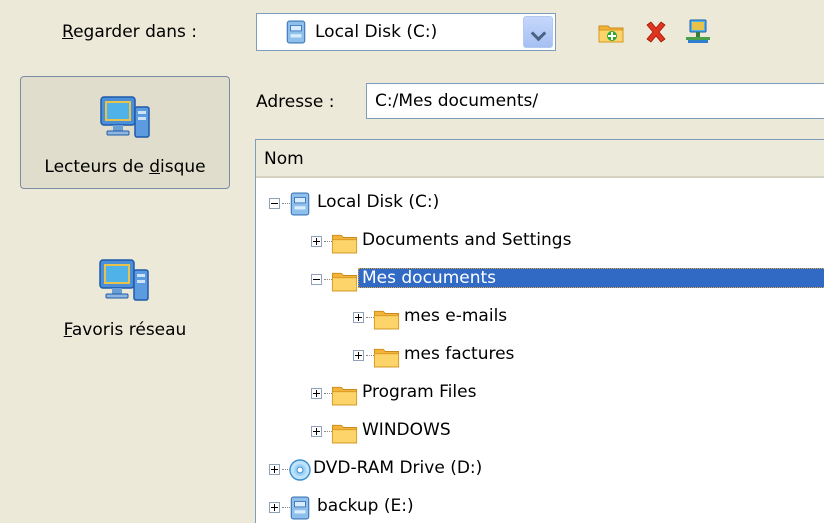 This screenshot has width=824, height=523. I want to click on folder-open-icon, so click(344, 281).